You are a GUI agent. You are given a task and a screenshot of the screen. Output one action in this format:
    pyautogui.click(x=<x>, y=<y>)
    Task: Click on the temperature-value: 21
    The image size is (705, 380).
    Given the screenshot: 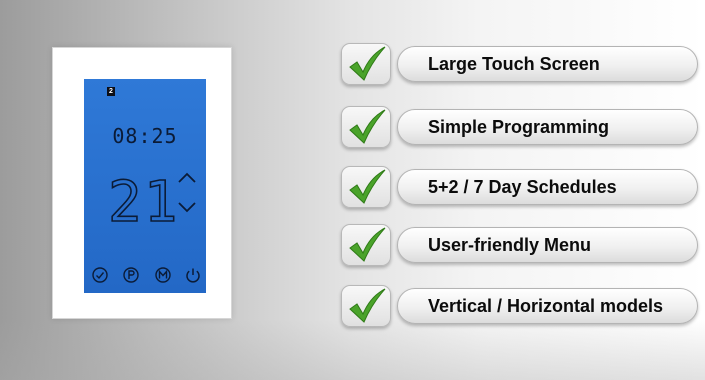 What is the action you would take?
    pyautogui.click(x=143, y=201)
    